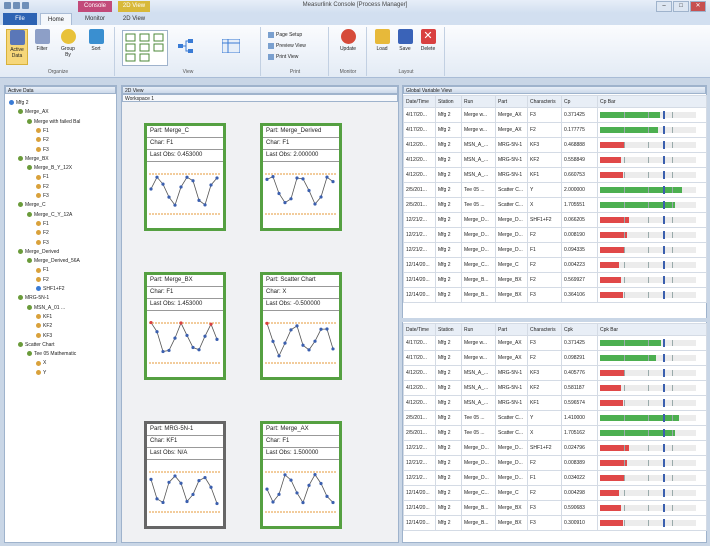 The width and height of the screenshot is (710, 546). What do you see at coordinates (41, 363) in the screenshot?
I see `tree-node: X` at bounding box center [41, 363].